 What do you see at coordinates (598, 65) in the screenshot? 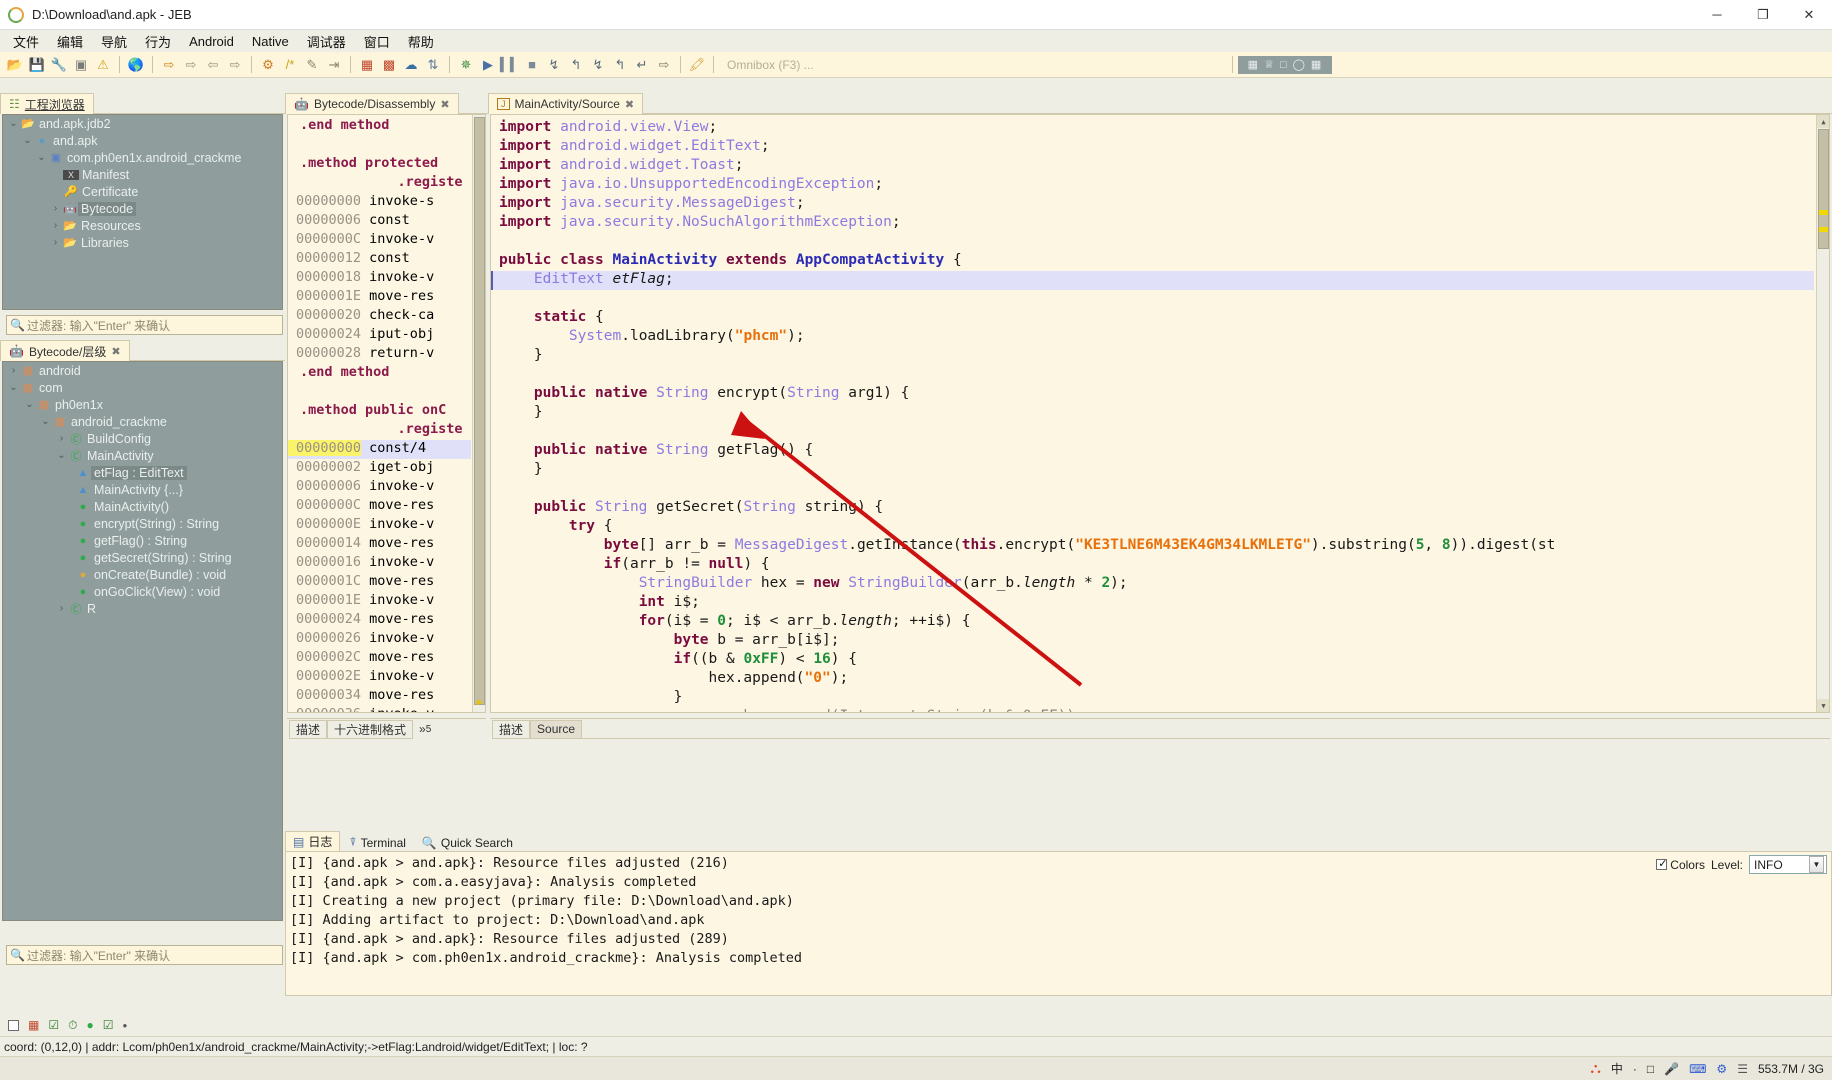
I see `step-down2-icon: ↯` at bounding box center [598, 65].